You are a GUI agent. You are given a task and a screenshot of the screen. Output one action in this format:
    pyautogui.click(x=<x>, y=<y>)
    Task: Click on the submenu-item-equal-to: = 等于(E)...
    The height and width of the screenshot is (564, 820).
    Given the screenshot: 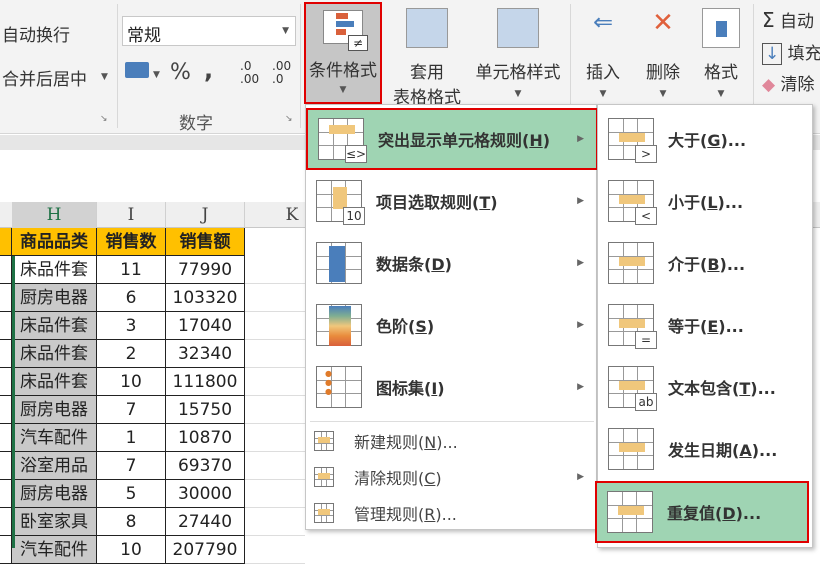 What is the action you would take?
    pyautogui.click(x=705, y=325)
    